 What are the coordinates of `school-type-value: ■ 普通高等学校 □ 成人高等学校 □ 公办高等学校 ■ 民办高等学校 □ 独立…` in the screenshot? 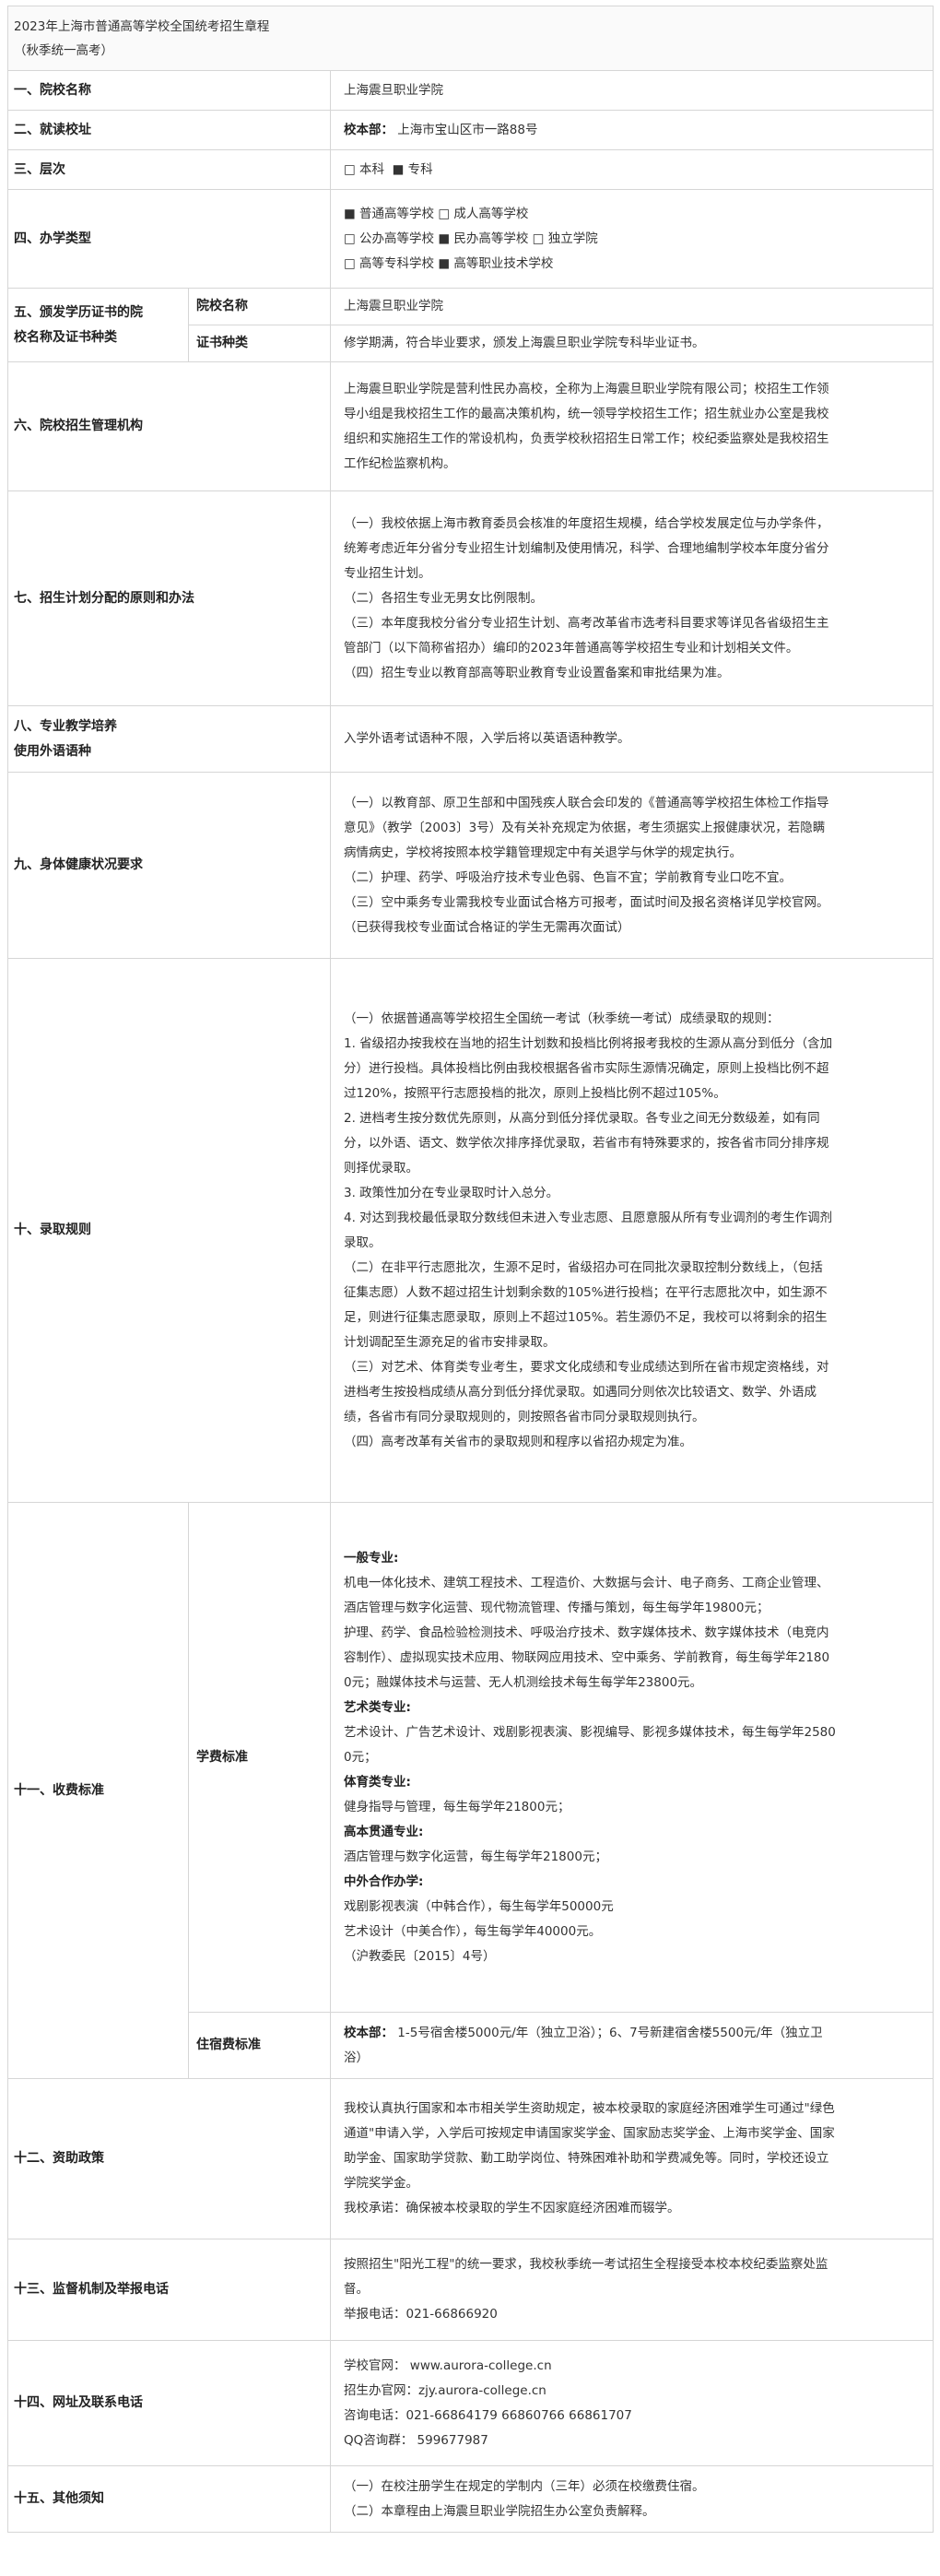 It's located at (631, 239).